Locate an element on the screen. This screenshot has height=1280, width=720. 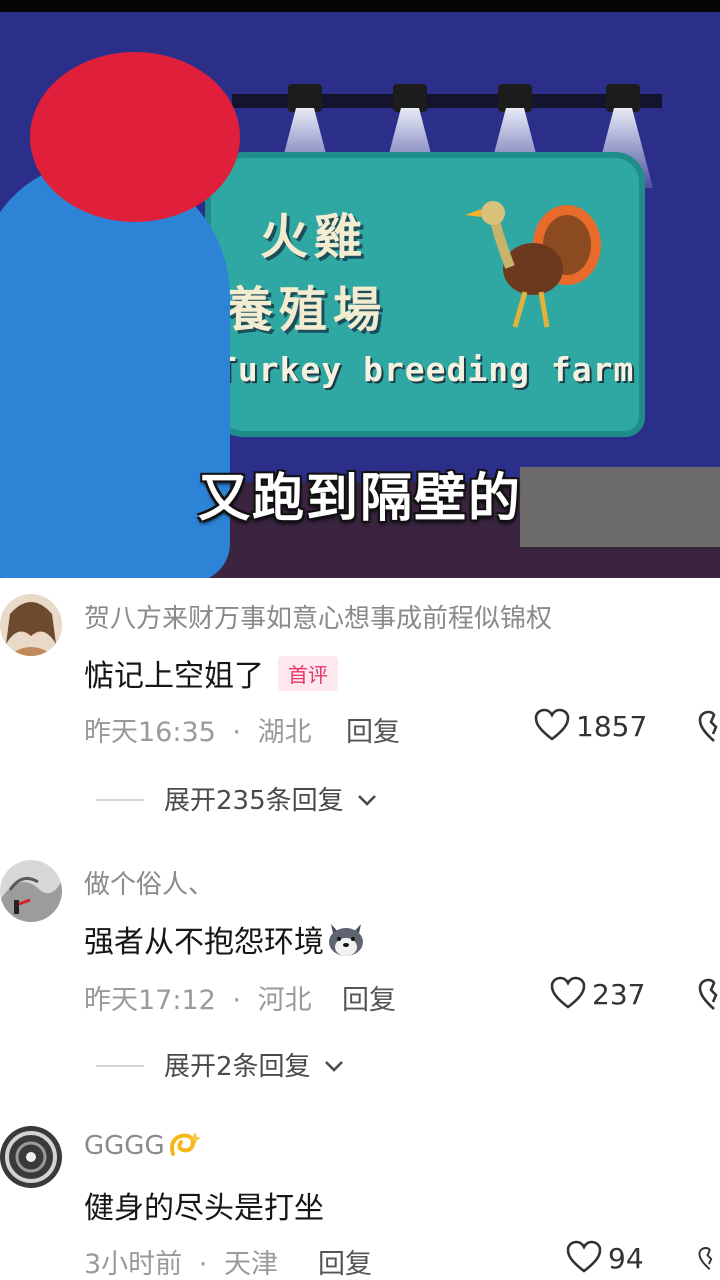
comment-text: 惦记上空姐了 首评 is located at coordinates (211, 673).